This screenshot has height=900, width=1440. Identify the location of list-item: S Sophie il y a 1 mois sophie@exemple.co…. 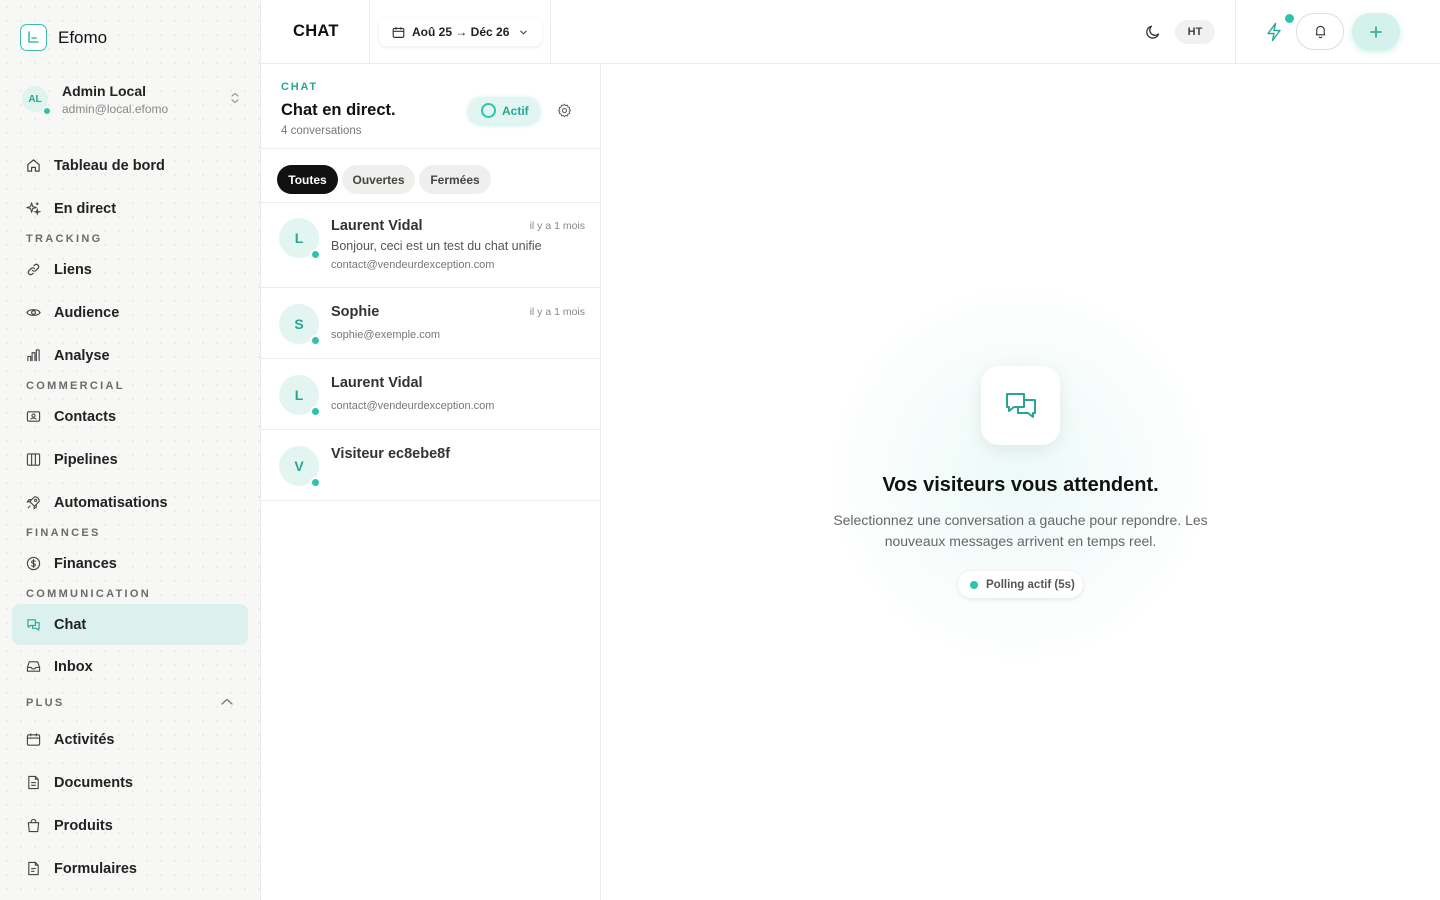
(431, 323).